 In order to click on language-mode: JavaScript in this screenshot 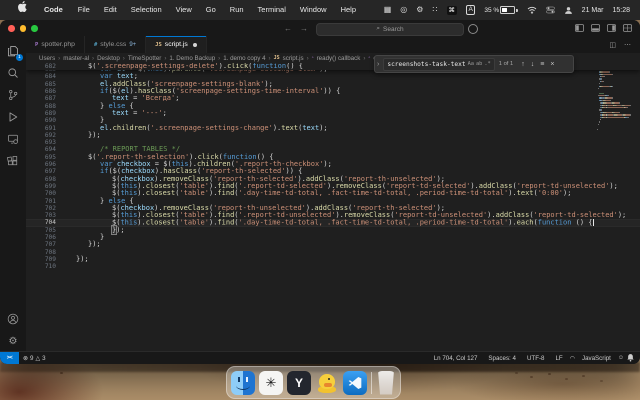, I will do `click(596, 358)`.